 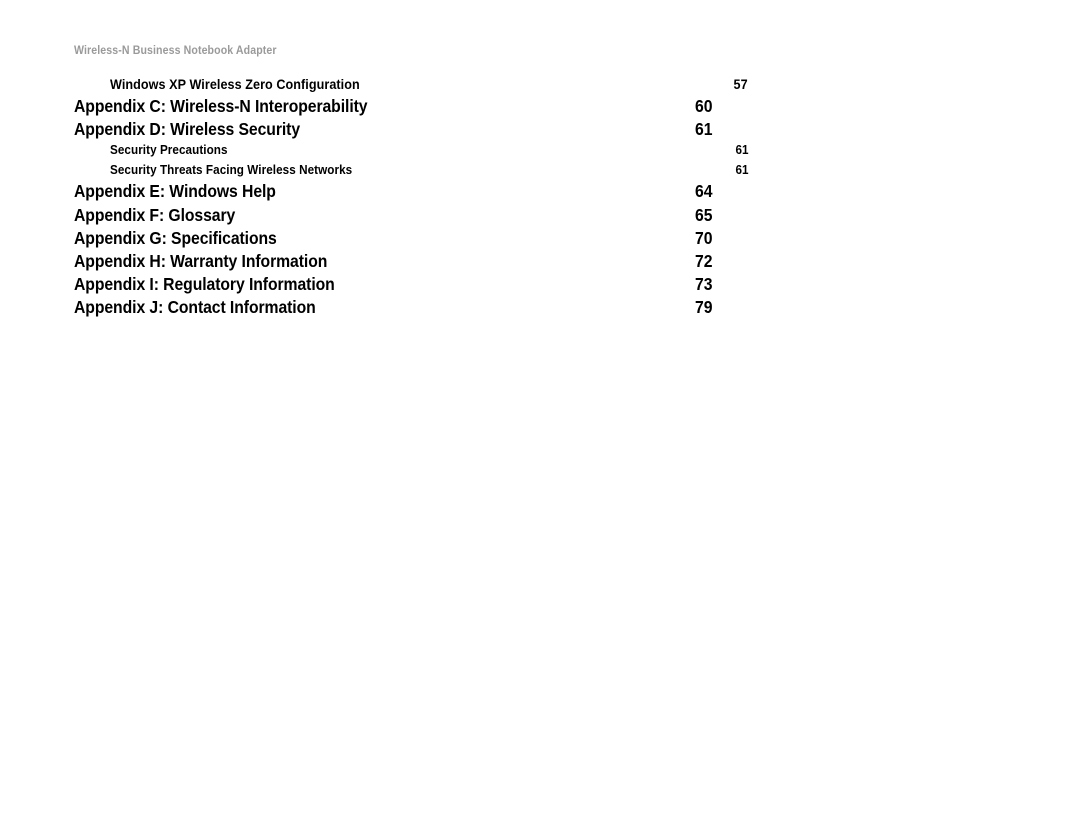 What do you see at coordinates (393, 285) in the screenshot?
I see `toc-entry: Appendix I: Regulatory Information 73` at bounding box center [393, 285].